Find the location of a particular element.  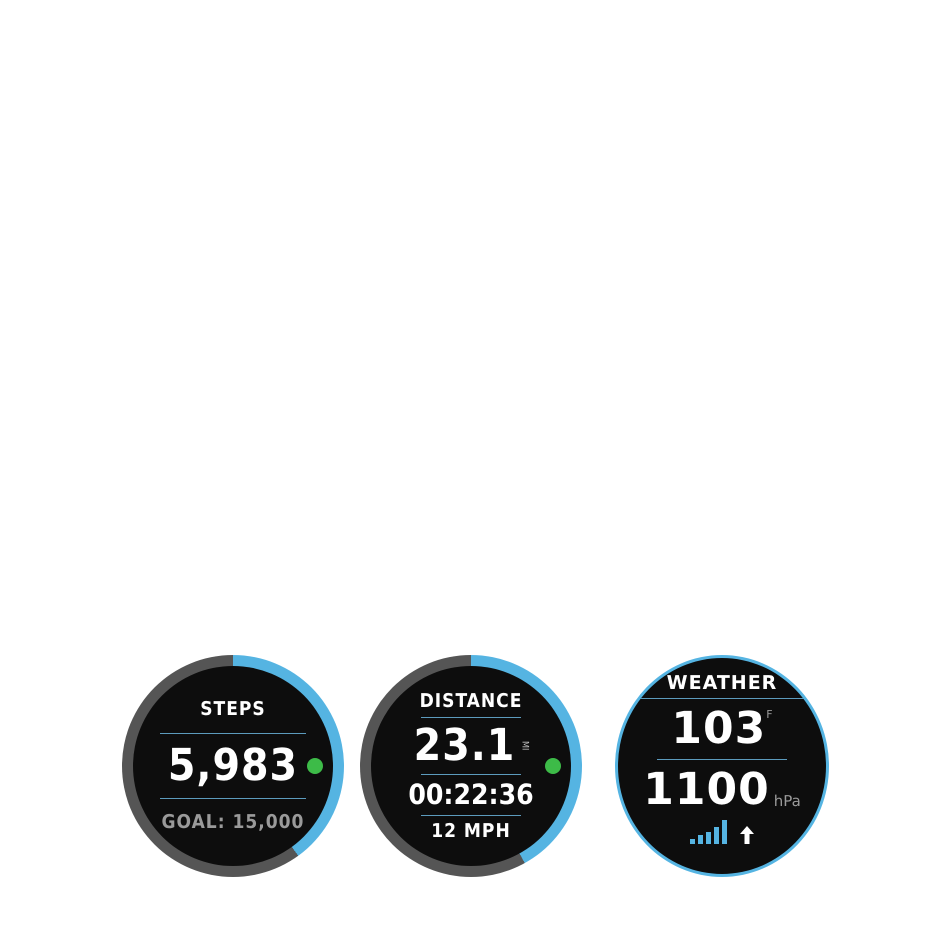

screen-title: DISTANCE is located at coordinates (471, 701).